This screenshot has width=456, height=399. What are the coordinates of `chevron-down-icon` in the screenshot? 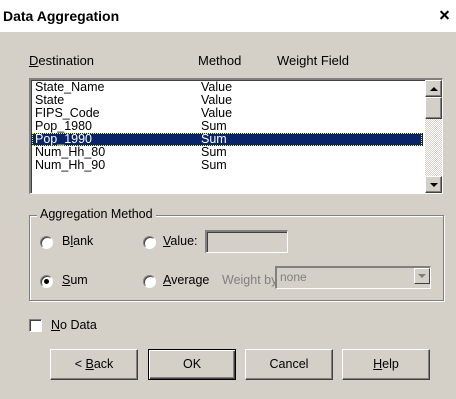 It's located at (422, 276).